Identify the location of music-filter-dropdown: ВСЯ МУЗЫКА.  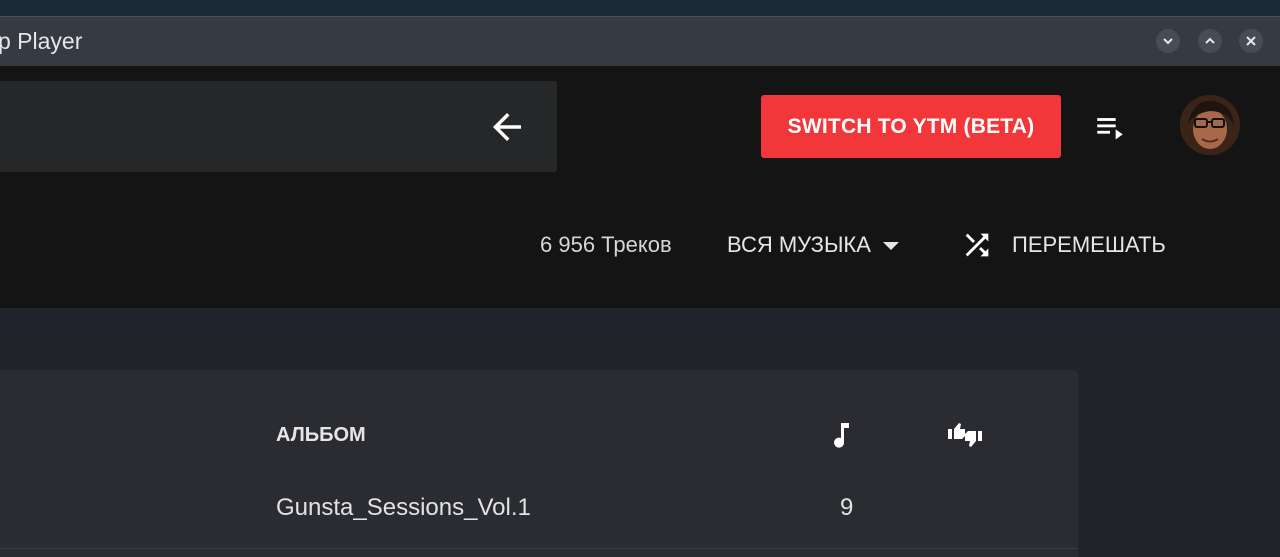
(813, 245).